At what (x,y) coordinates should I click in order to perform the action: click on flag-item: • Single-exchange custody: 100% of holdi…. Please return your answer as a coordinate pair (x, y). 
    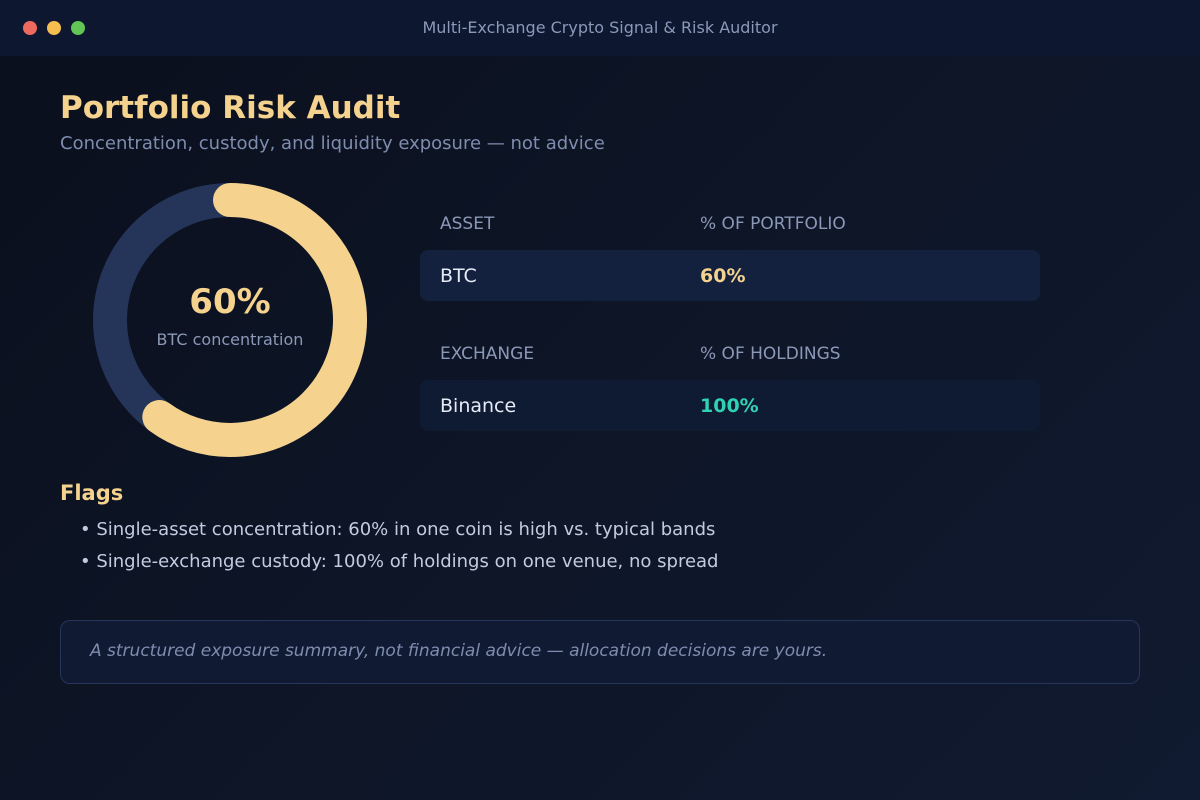
    Looking at the image, I should click on (399, 561).